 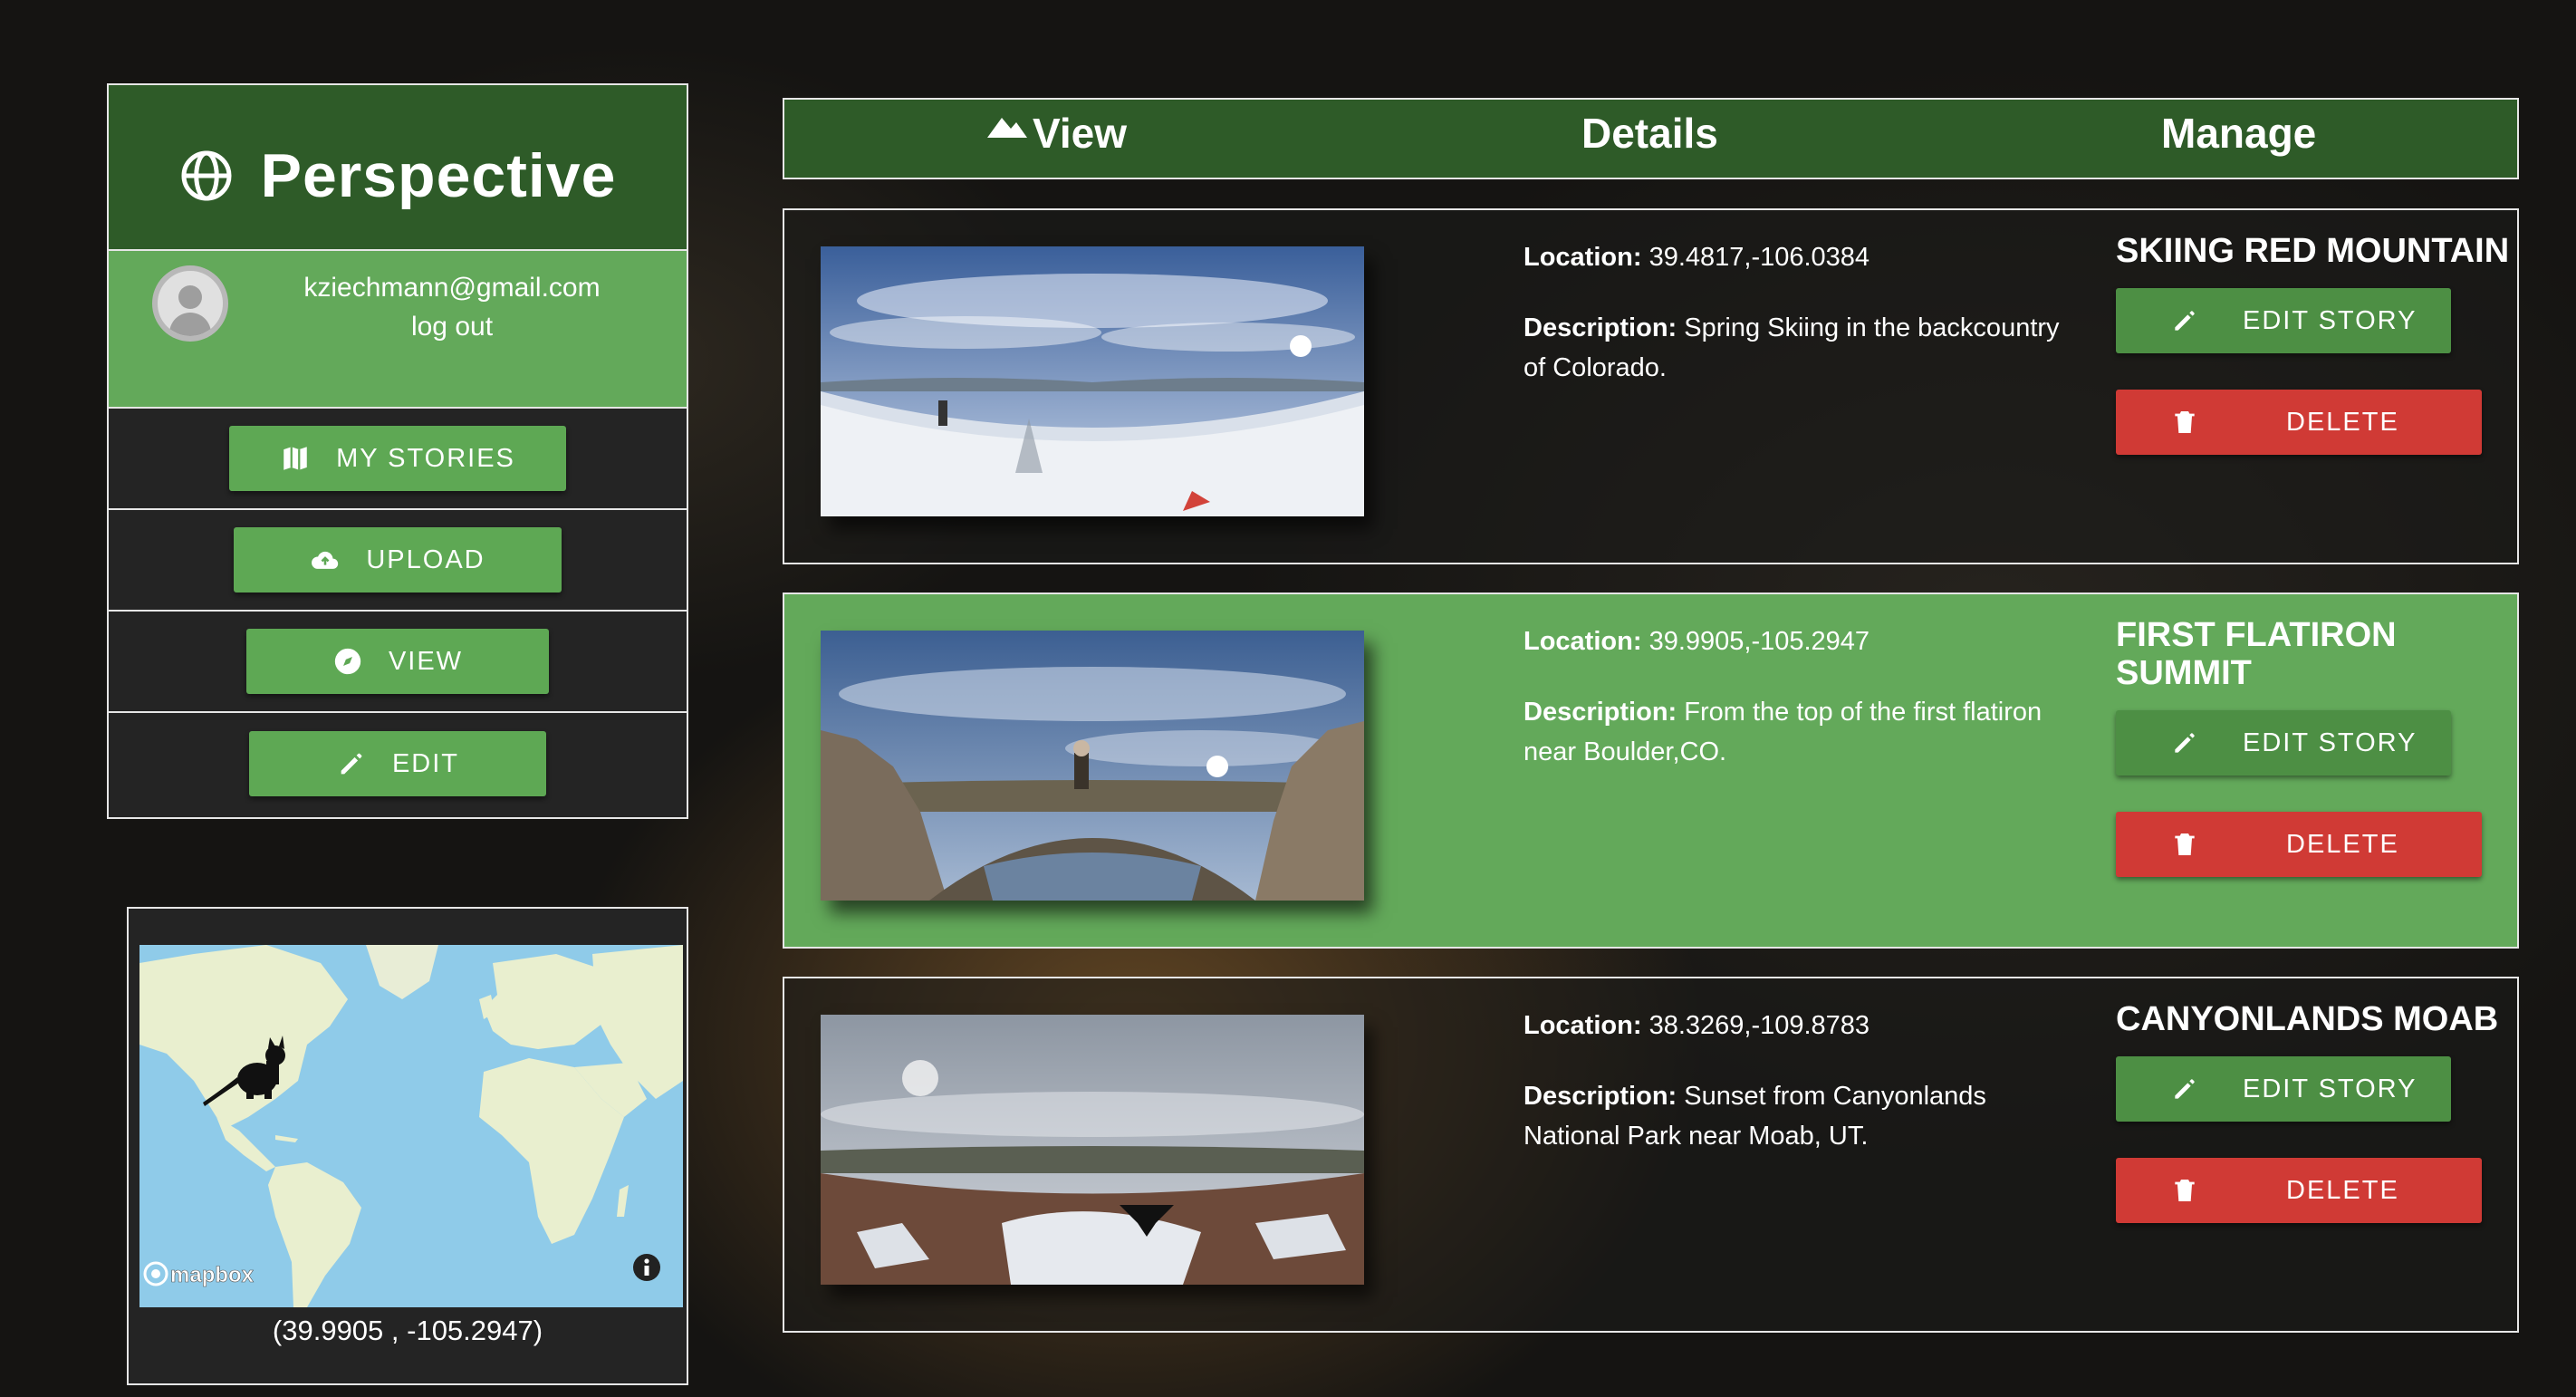 I want to click on map-coordinates: (39.9905 , -105.2947), so click(x=407, y=1330).